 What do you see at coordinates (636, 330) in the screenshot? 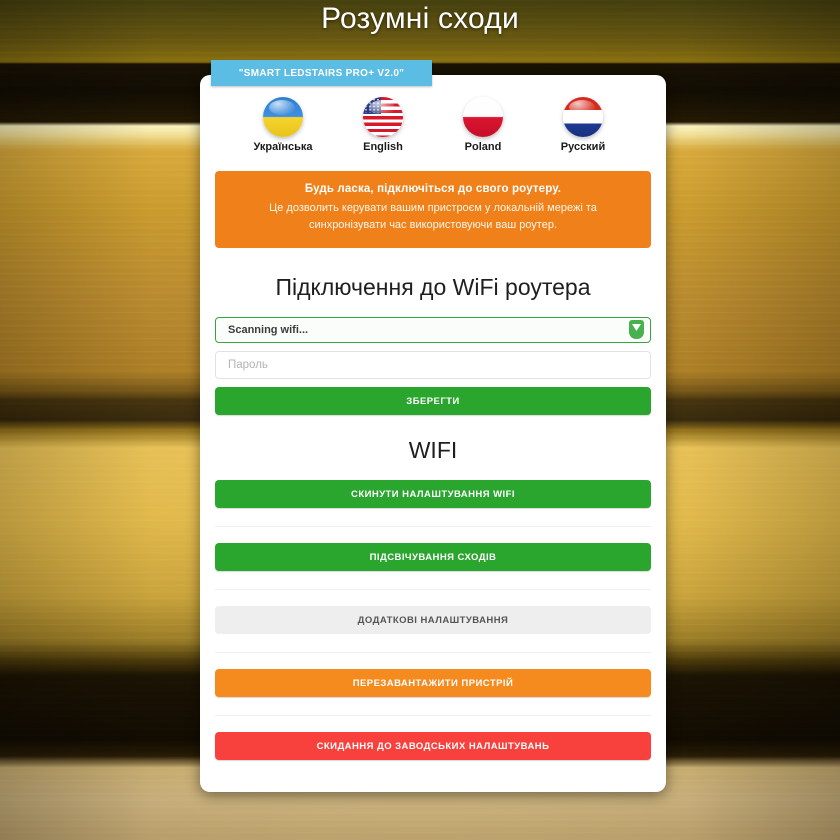
I see `chevron-down-icon` at bounding box center [636, 330].